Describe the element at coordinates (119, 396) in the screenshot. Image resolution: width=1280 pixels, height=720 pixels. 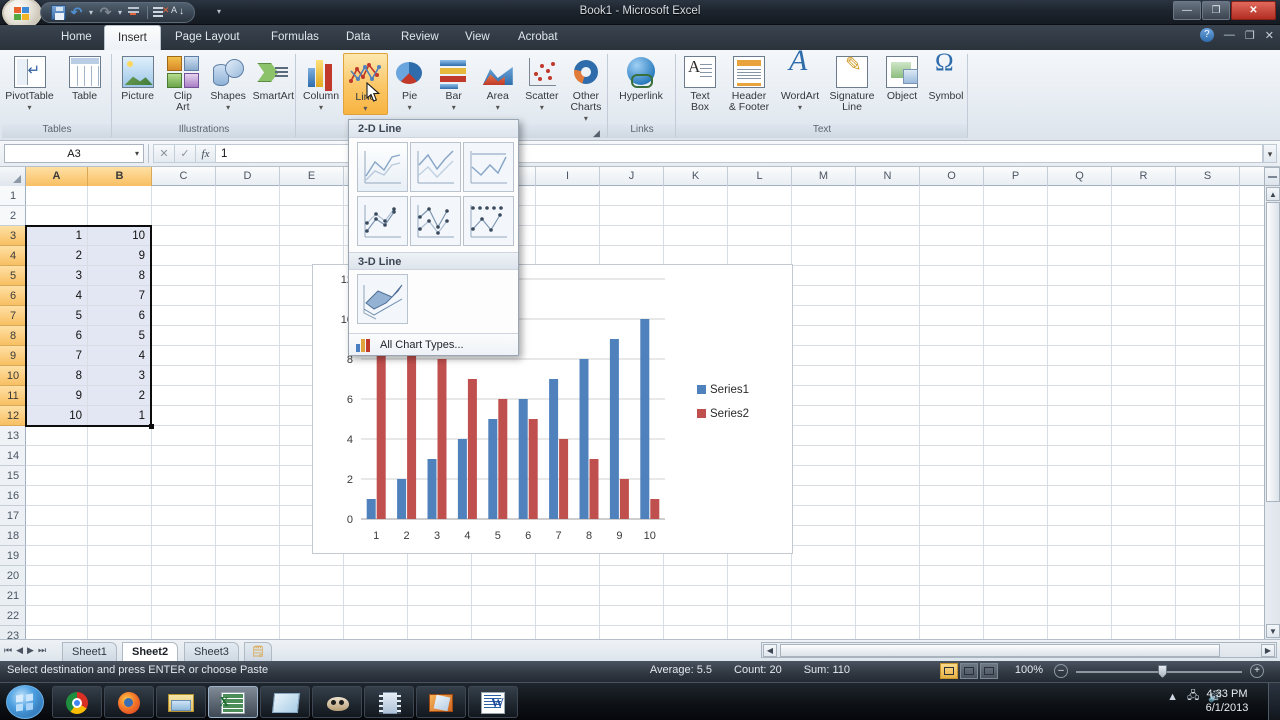
I see `cell-B11: 2` at that location.